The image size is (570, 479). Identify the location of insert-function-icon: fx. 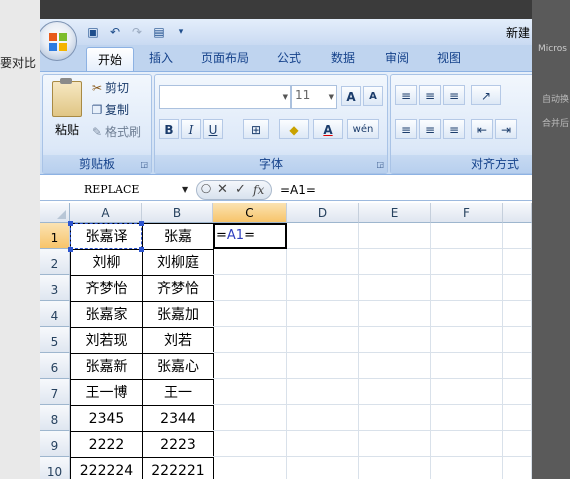
(258, 190).